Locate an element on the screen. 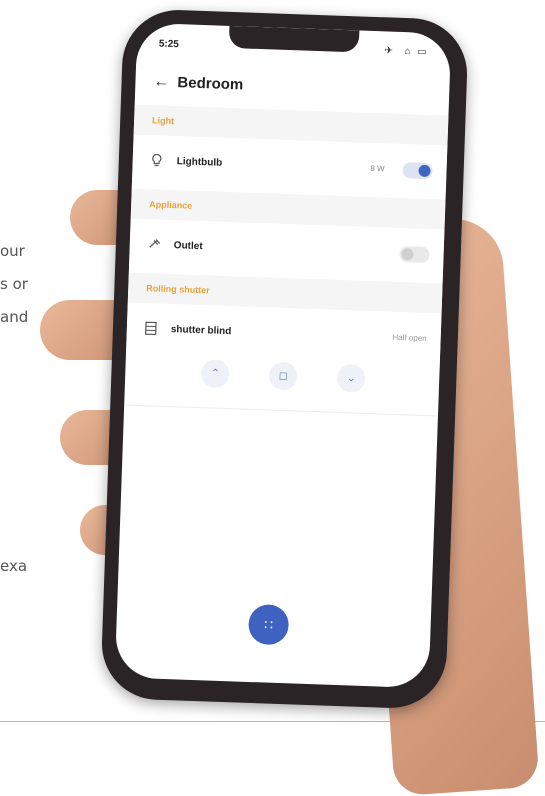 The width and height of the screenshot is (545, 796). back-button: ← is located at coordinates (161, 82).